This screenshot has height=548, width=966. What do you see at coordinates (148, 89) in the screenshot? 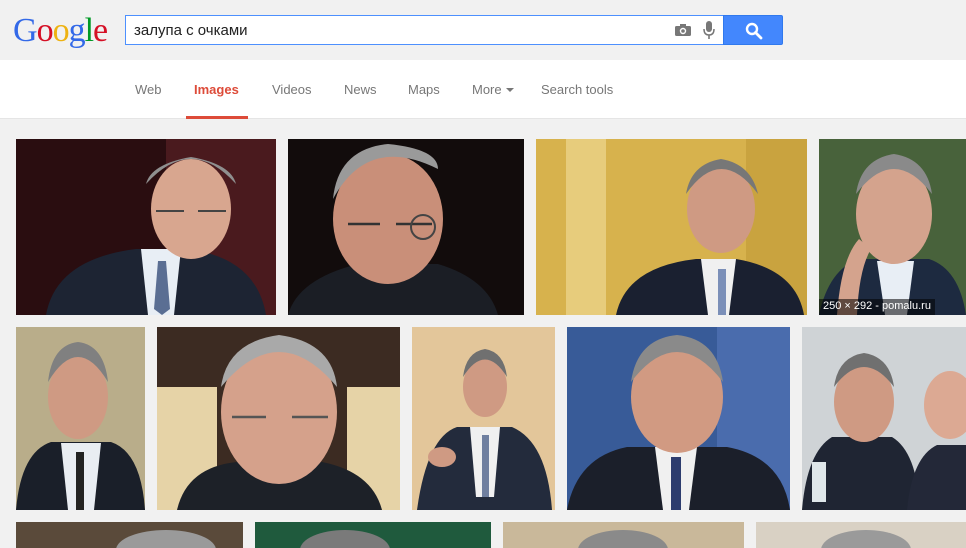
I see `tab-web: Web` at bounding box center [148, 89].